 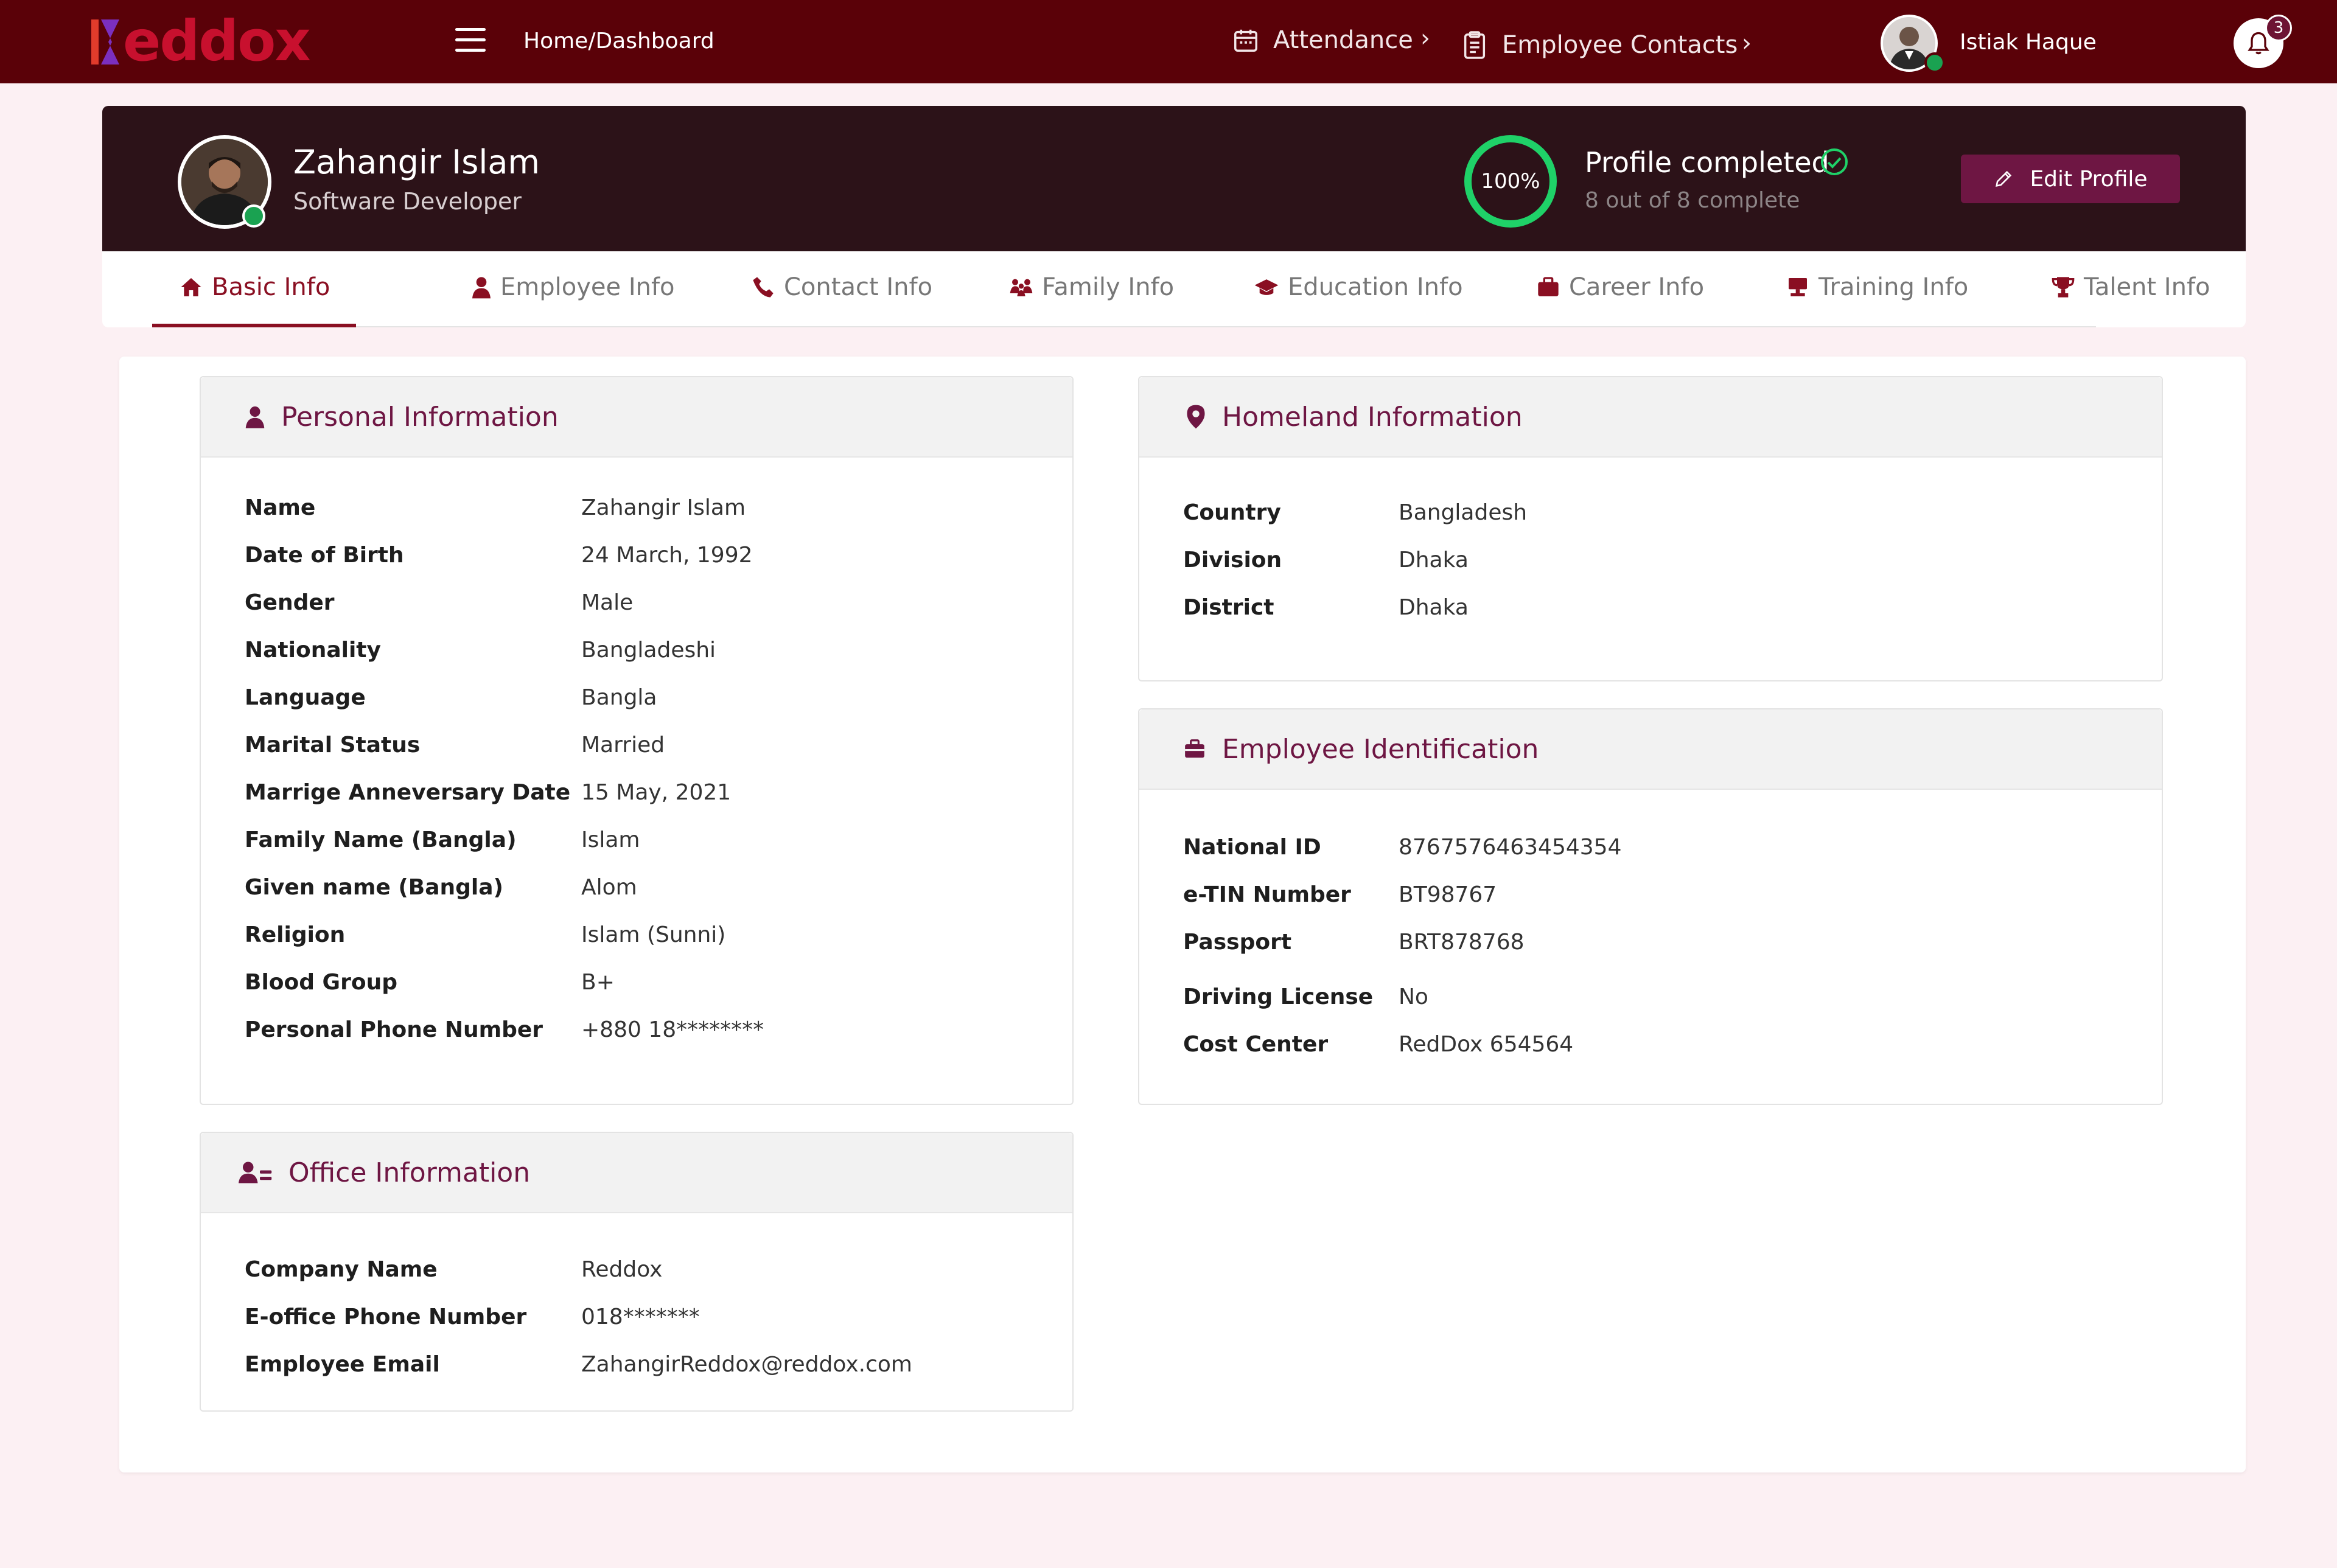 What do you see at coordinates (637, 417) in the screenshot?
I see `personal-information-header: Personal Information` at bounding box center [637, 417].